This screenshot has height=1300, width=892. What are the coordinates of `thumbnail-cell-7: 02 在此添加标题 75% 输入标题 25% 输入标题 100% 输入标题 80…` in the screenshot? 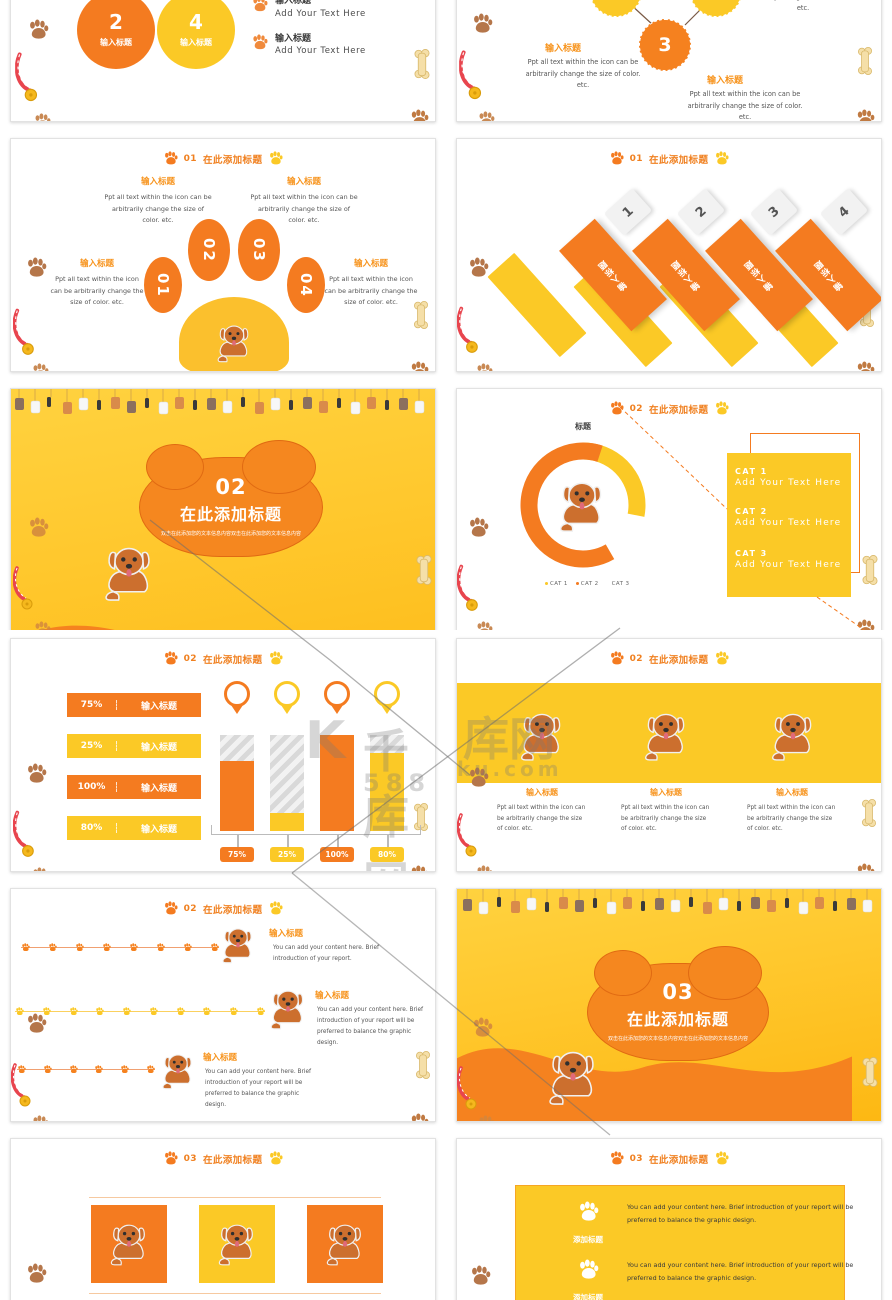 It's located at (223, 755).